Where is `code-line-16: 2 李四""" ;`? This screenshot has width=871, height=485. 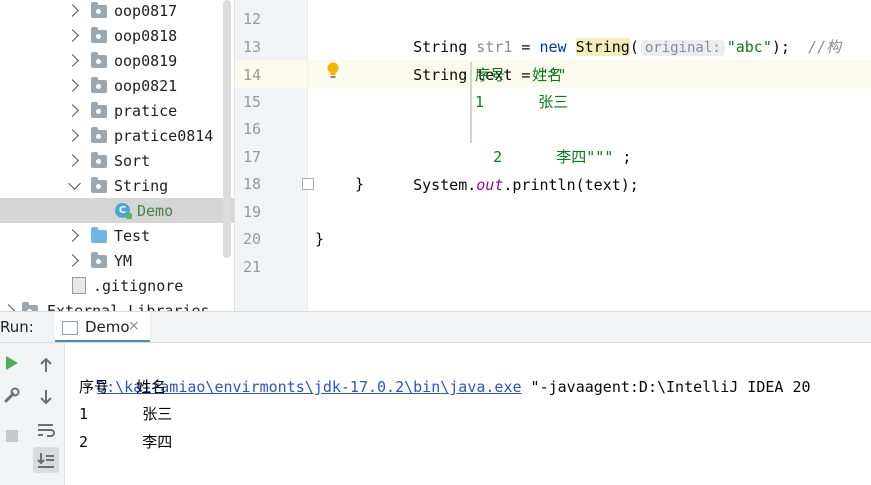
code-line-16: 2 李四""" ; is located at coordinates (562, 157).